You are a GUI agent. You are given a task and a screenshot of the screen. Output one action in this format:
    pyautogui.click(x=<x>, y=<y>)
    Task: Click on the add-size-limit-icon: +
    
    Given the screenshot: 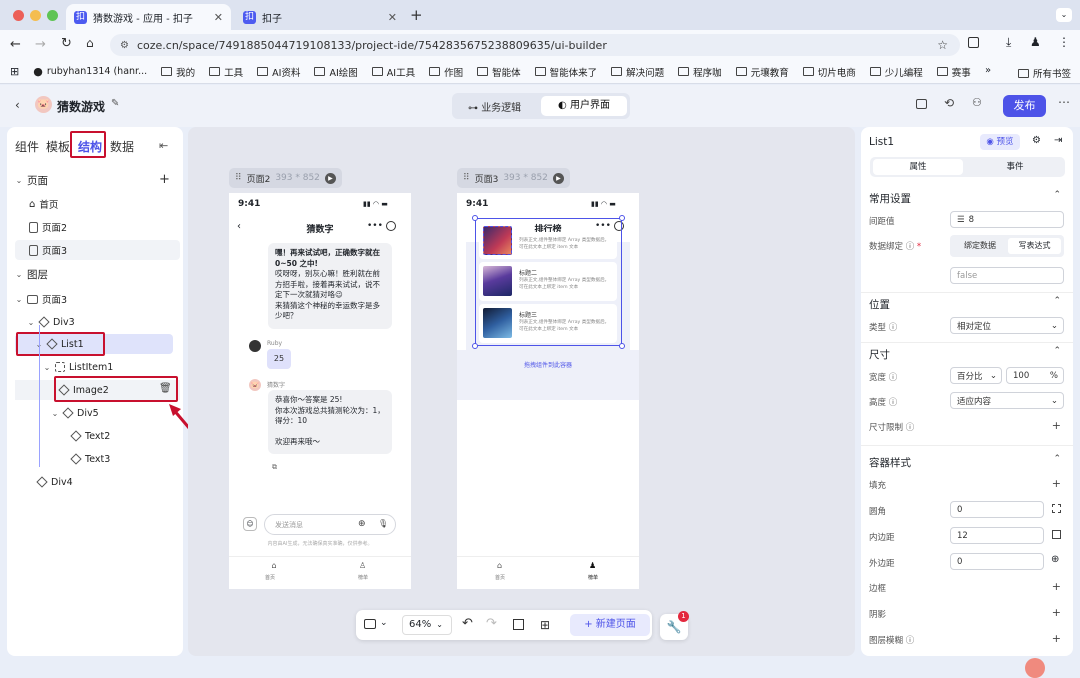 What is the action you would take?
    pyautogui.click(x=1056, y=425)
    